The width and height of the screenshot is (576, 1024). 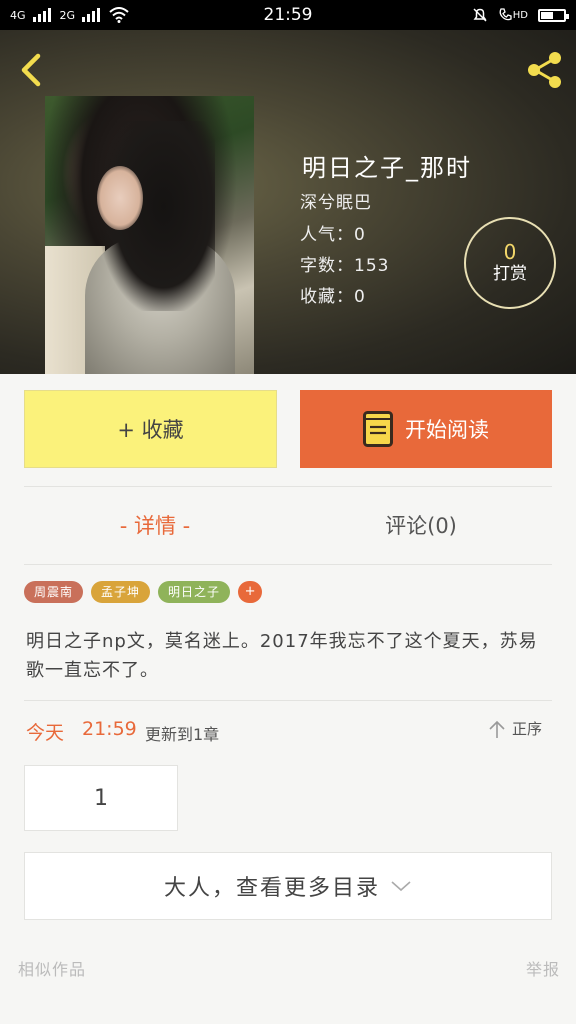 What do you see at coordinates (288, 15) in the screenshot?
I see `status-bar: 4G 2G 21:59 HD` at bounding box center [288, 15].